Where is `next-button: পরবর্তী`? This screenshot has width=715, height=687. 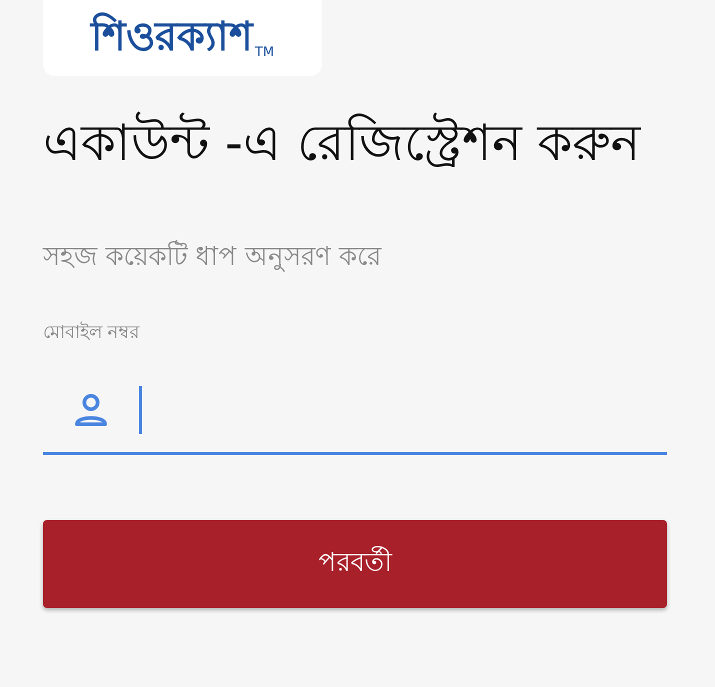 next-button: পরবর্তী is located at coordinates (355, 564).